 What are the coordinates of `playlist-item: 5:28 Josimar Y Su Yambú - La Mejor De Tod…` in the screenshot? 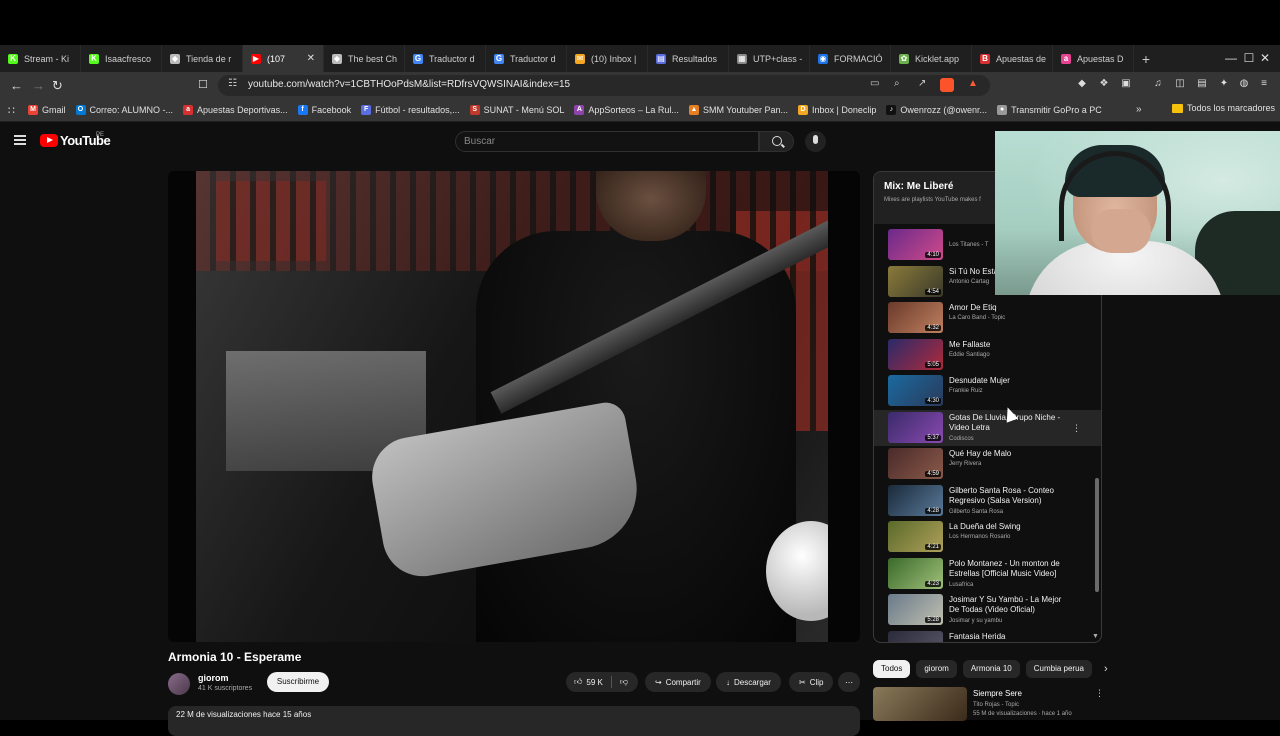 It's located at (987, 610).